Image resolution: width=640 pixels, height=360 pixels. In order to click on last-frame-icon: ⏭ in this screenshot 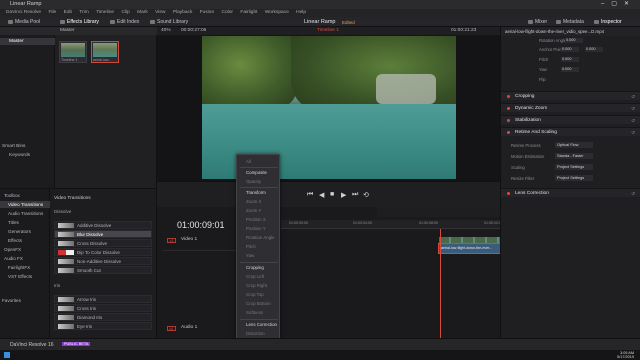, I will do `click(355, 195)`.